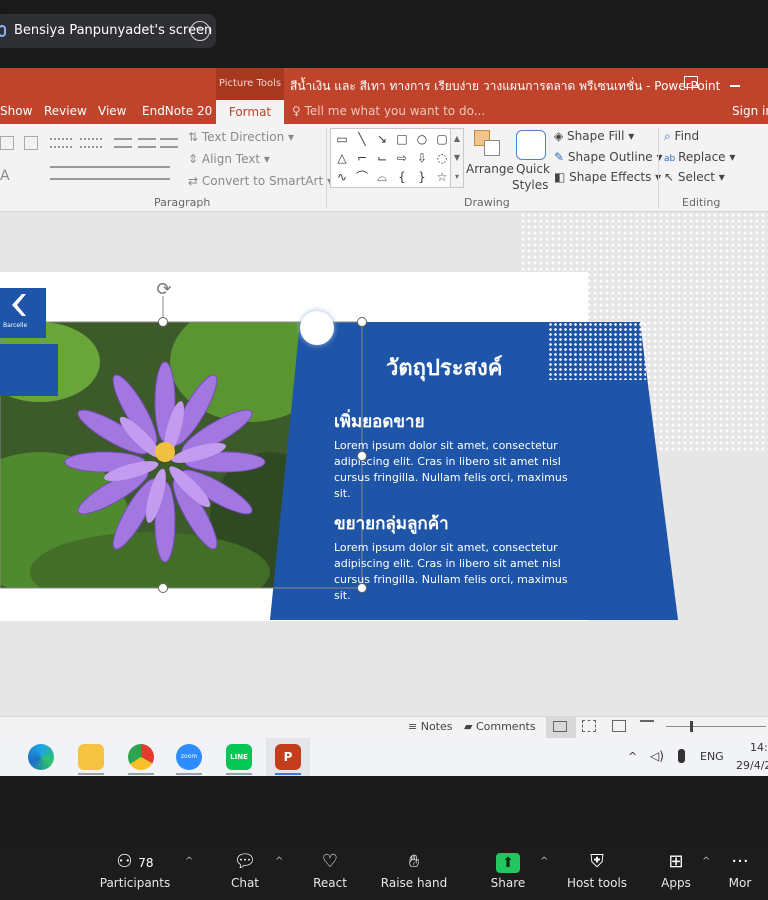 The width and height of the screenshot is (768, 900). I want to click on restore-window-icon, so click(691, 82).